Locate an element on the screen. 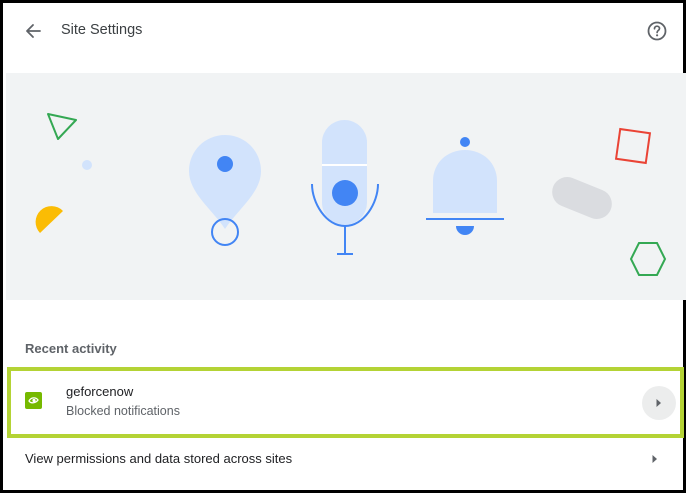  location-pin-icon is located at coordinates (225, 190).